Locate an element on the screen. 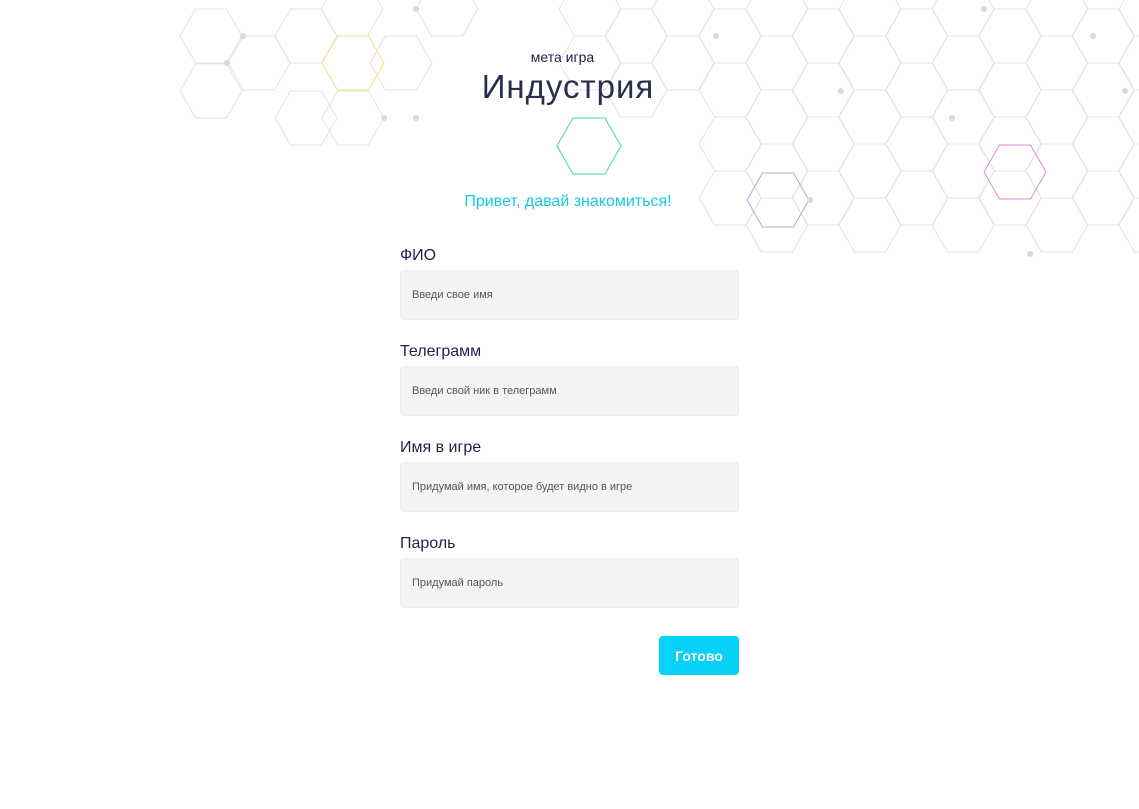 Image resolution: width=1139 pixels, height=809 pixels. game-name-input is located at coordinates (569, 487).